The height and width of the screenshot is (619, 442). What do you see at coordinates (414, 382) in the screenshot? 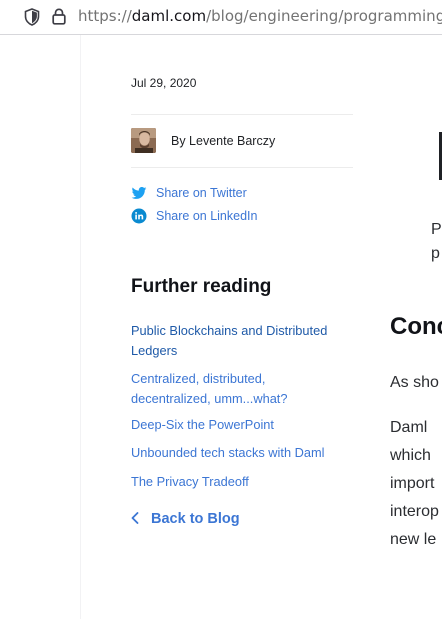
I see `article-text: As sho` at bounding box center [414, 382].